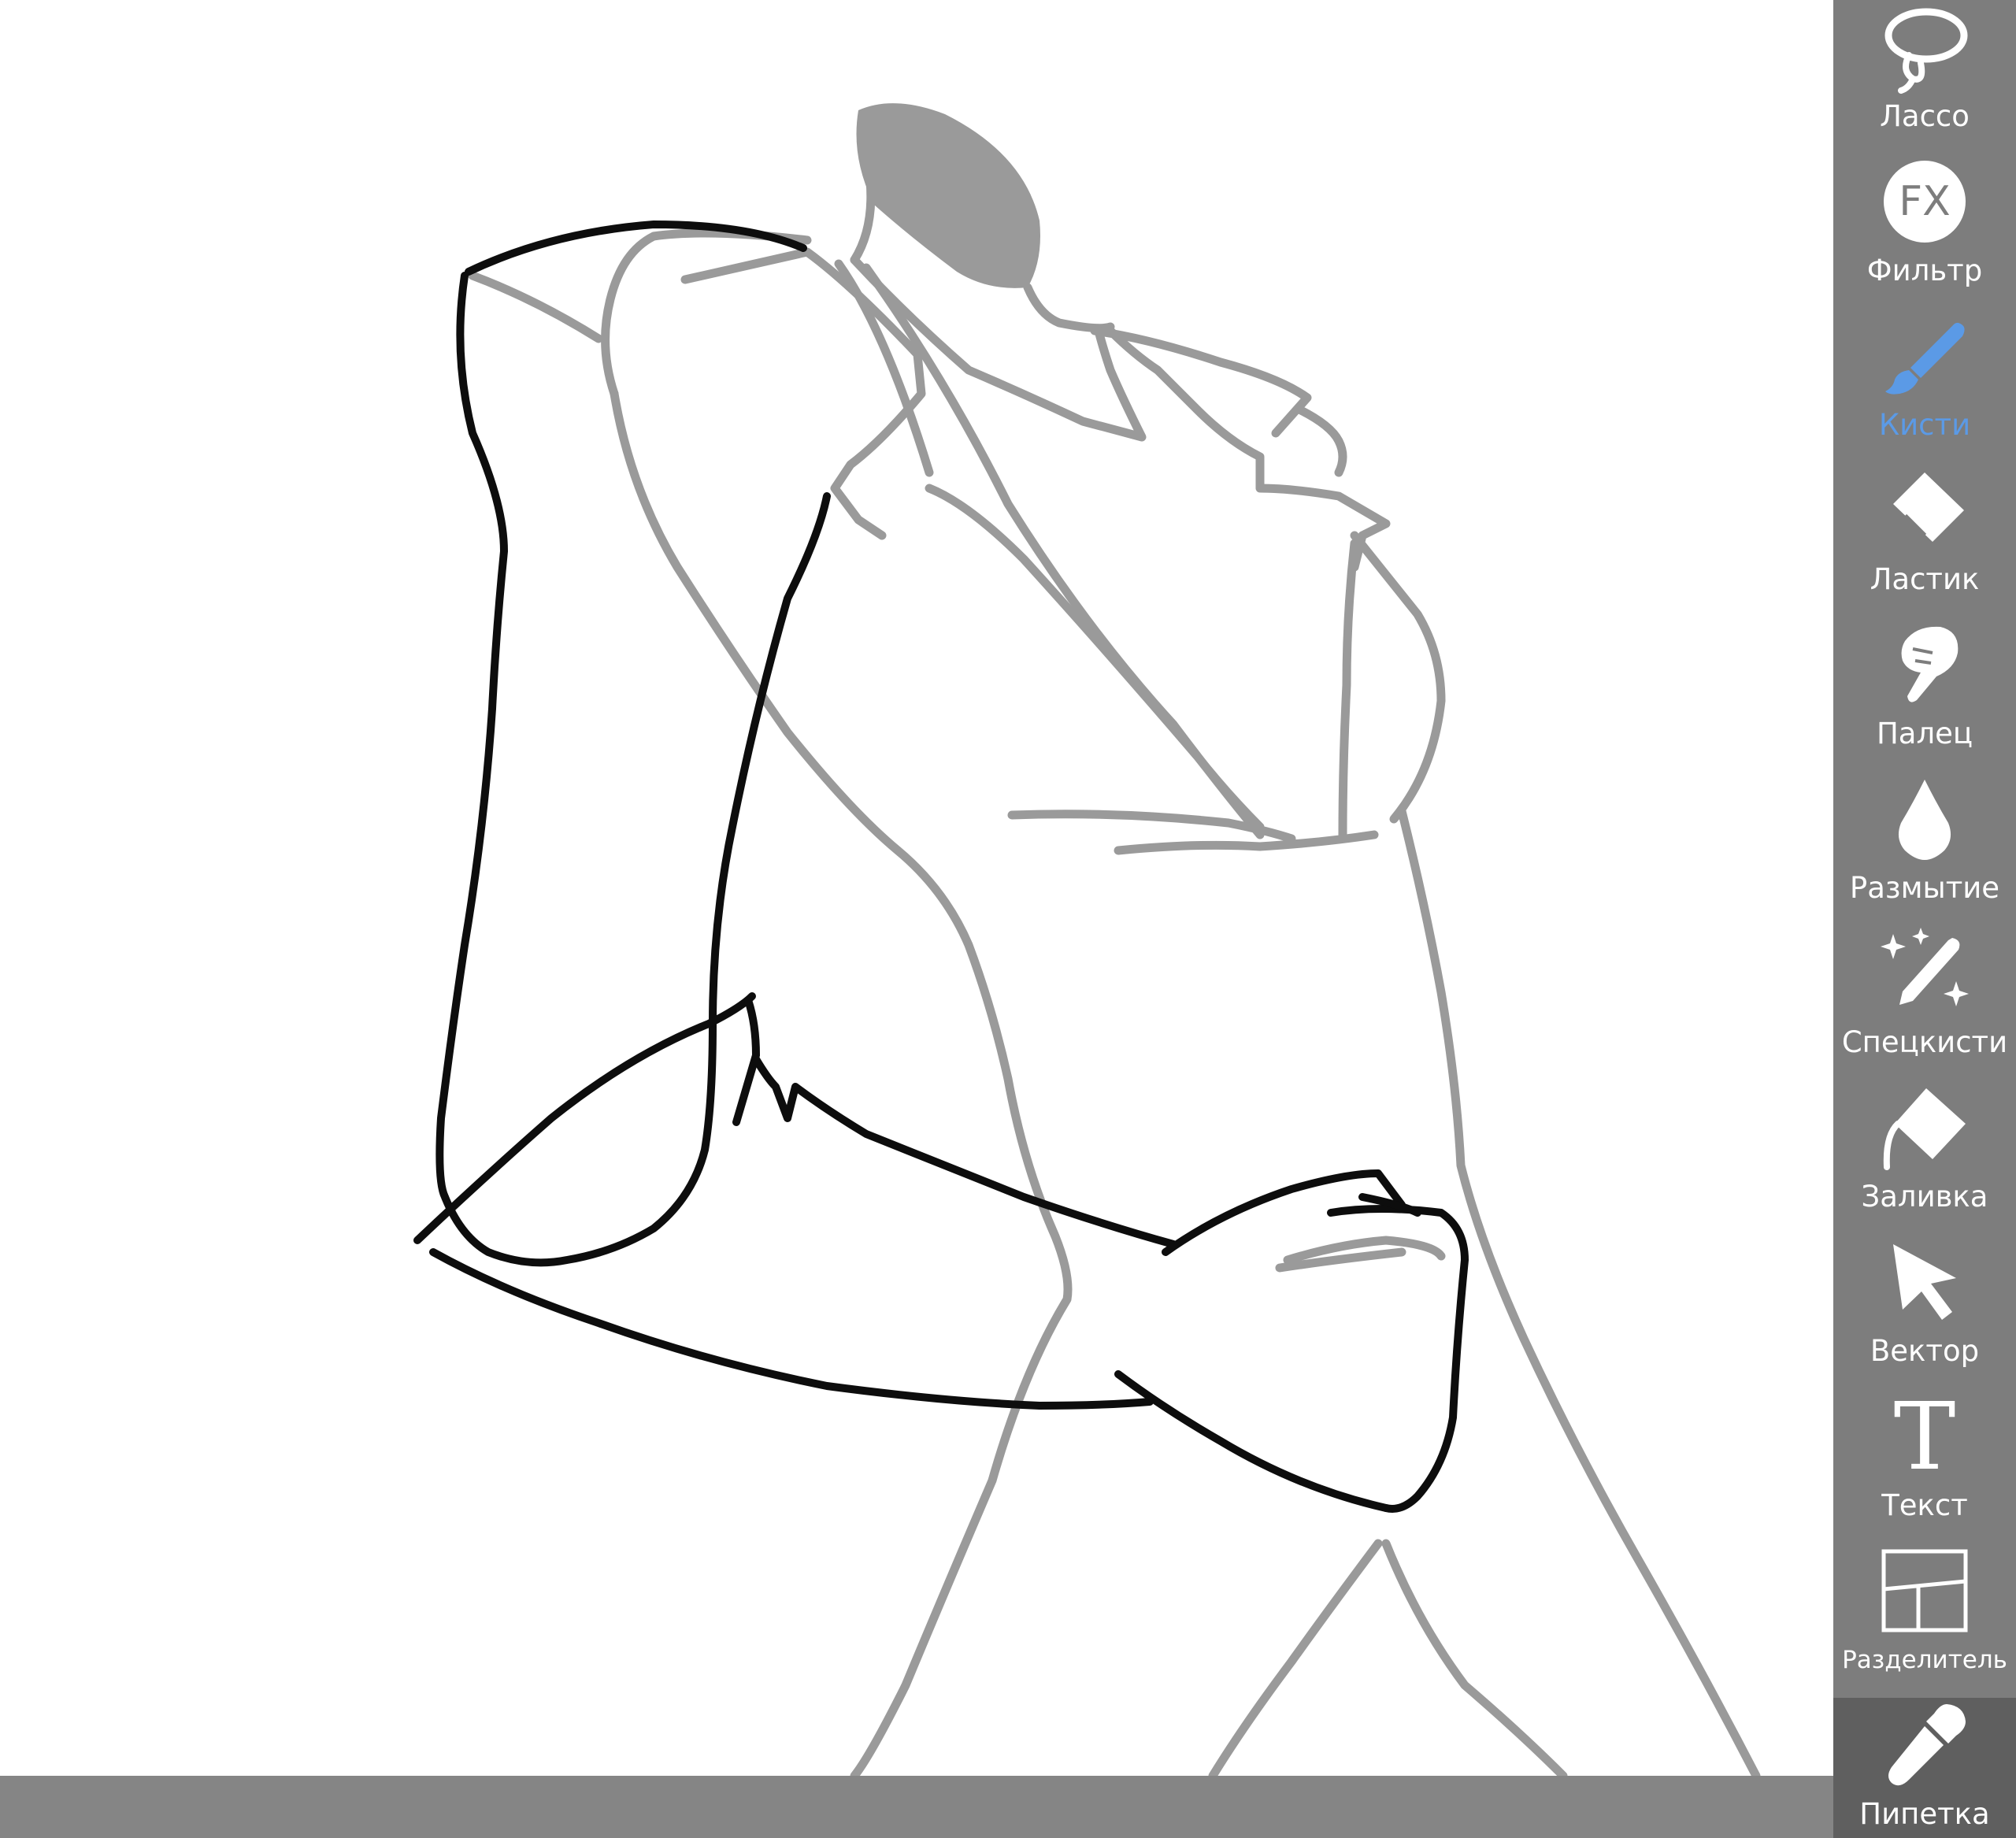 Image resolution: width=2016 pixels, height=1838 pixels. I want to click on cursor-arrow-icon, so click(1924, 1282).